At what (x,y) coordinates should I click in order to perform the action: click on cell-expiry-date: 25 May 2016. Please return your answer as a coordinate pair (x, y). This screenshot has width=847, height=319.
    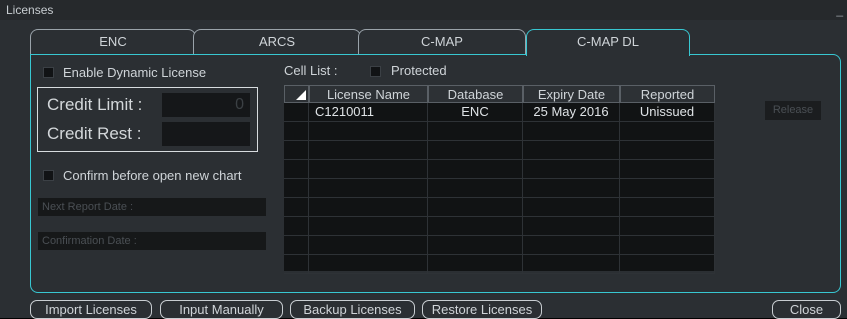
    Looking at the image, I should click on (571, 112).